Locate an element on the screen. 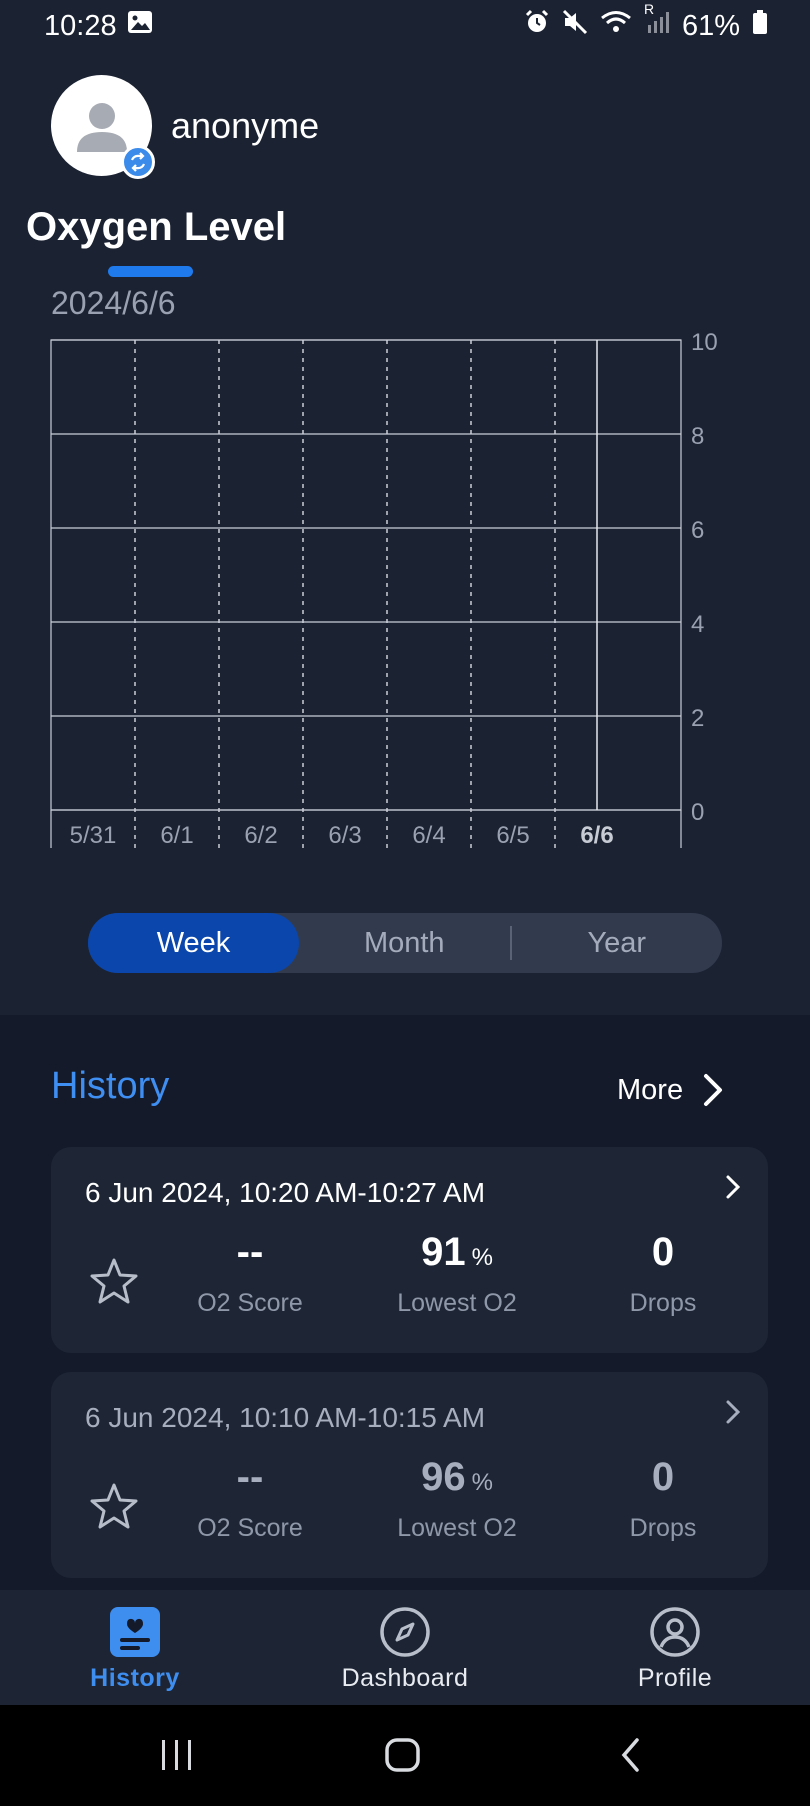 Image resolution: width=810 pixels, height=1806 pixels. mute-icon is located at coordinates (575, 26).